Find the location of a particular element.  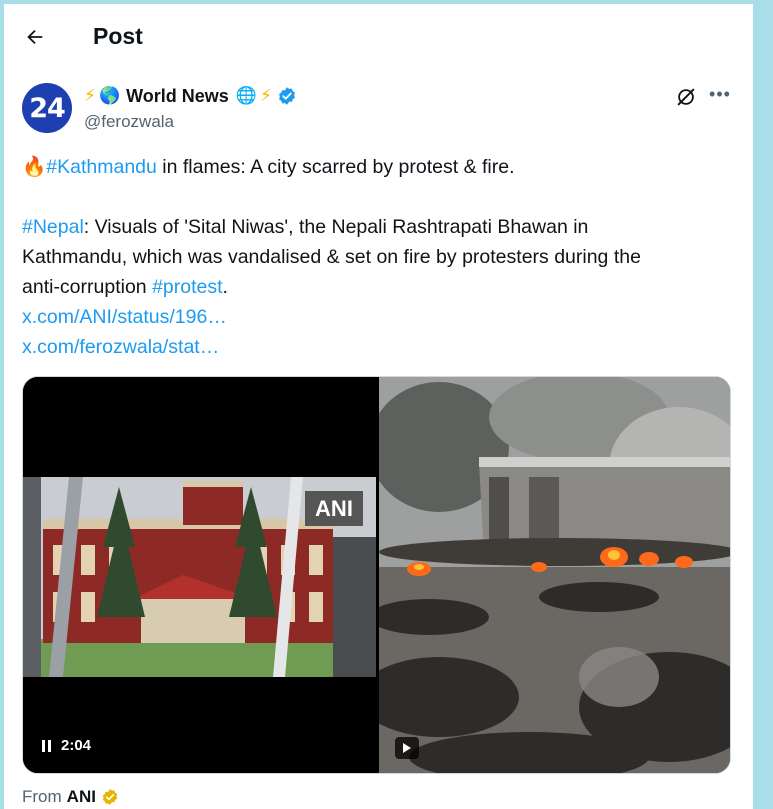

play-button is located at coordinates (407, 748).